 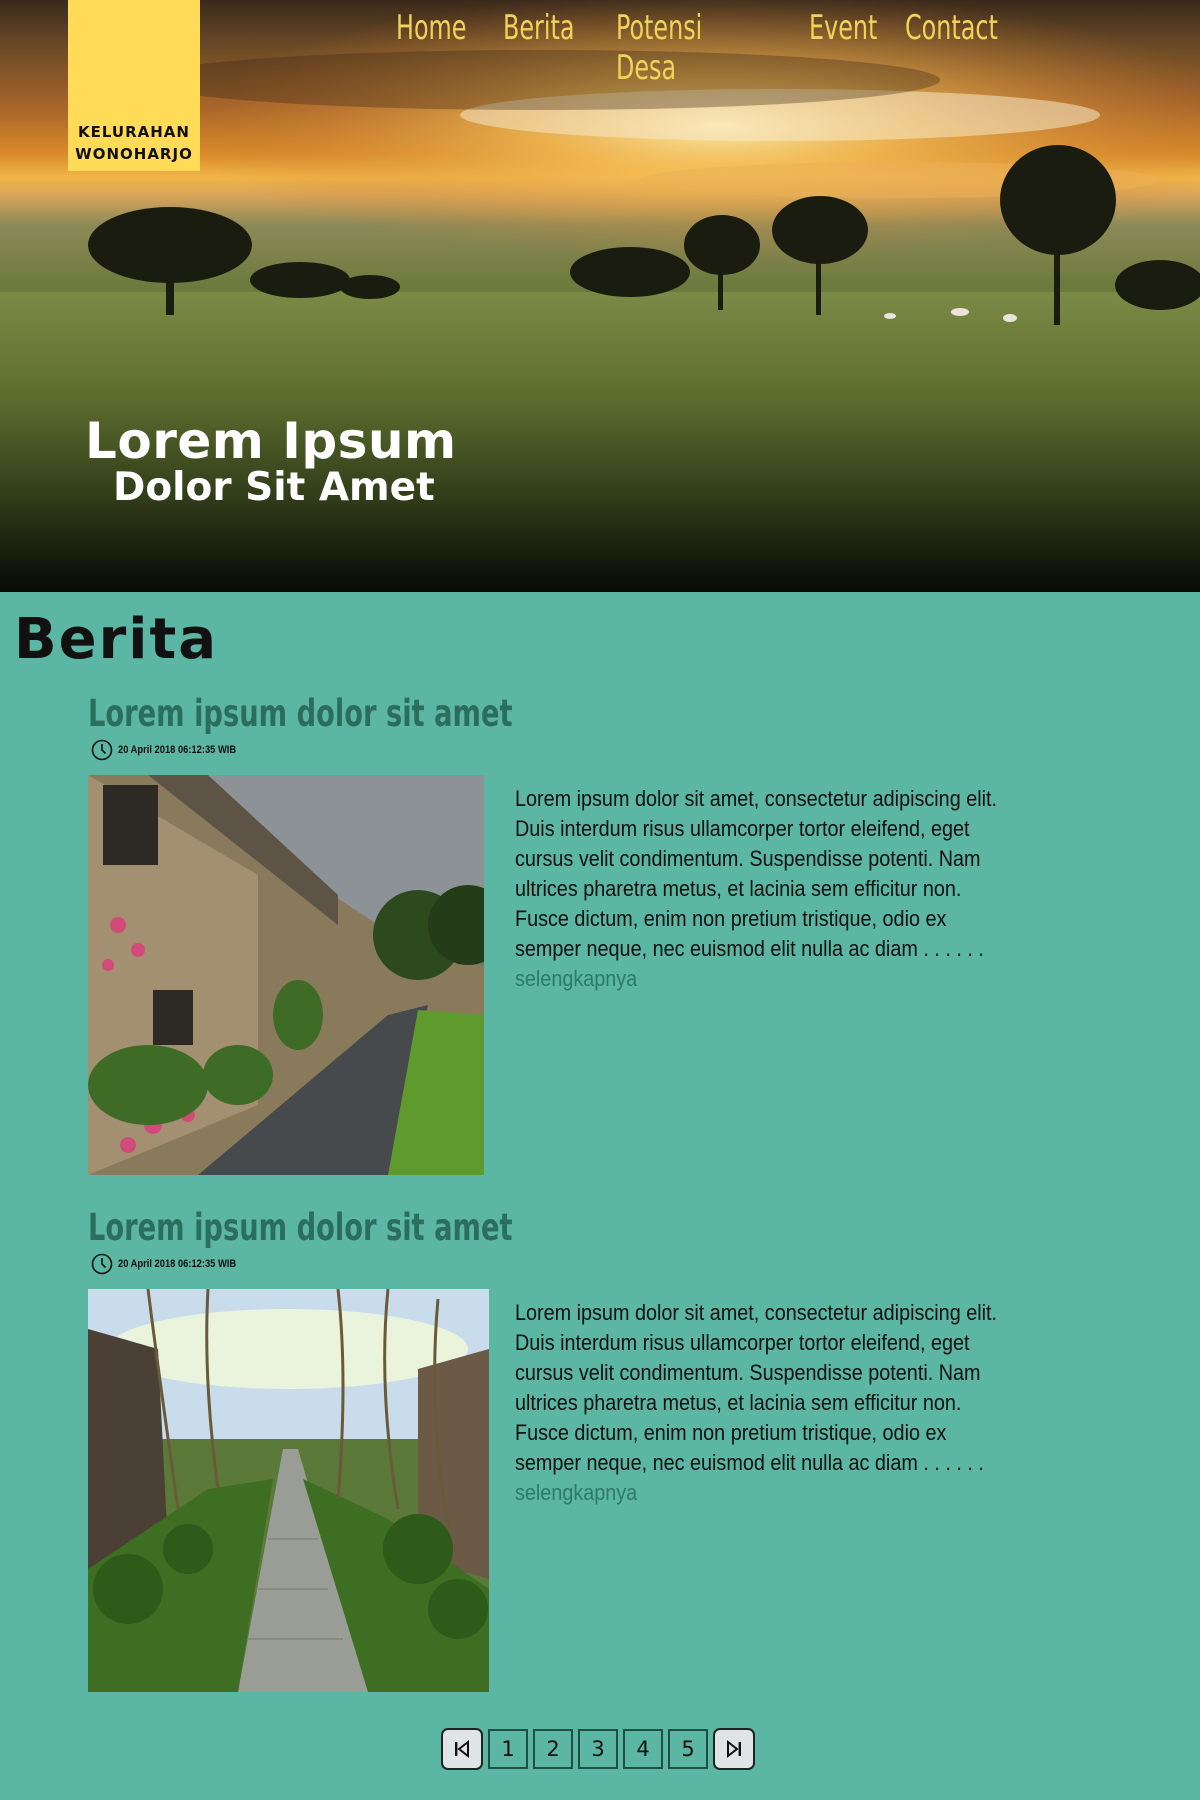 What do you see at coordinates (643, 1749) in the screenshot?
I see `page-4-button: 4` at bounding box center [643, 1749].